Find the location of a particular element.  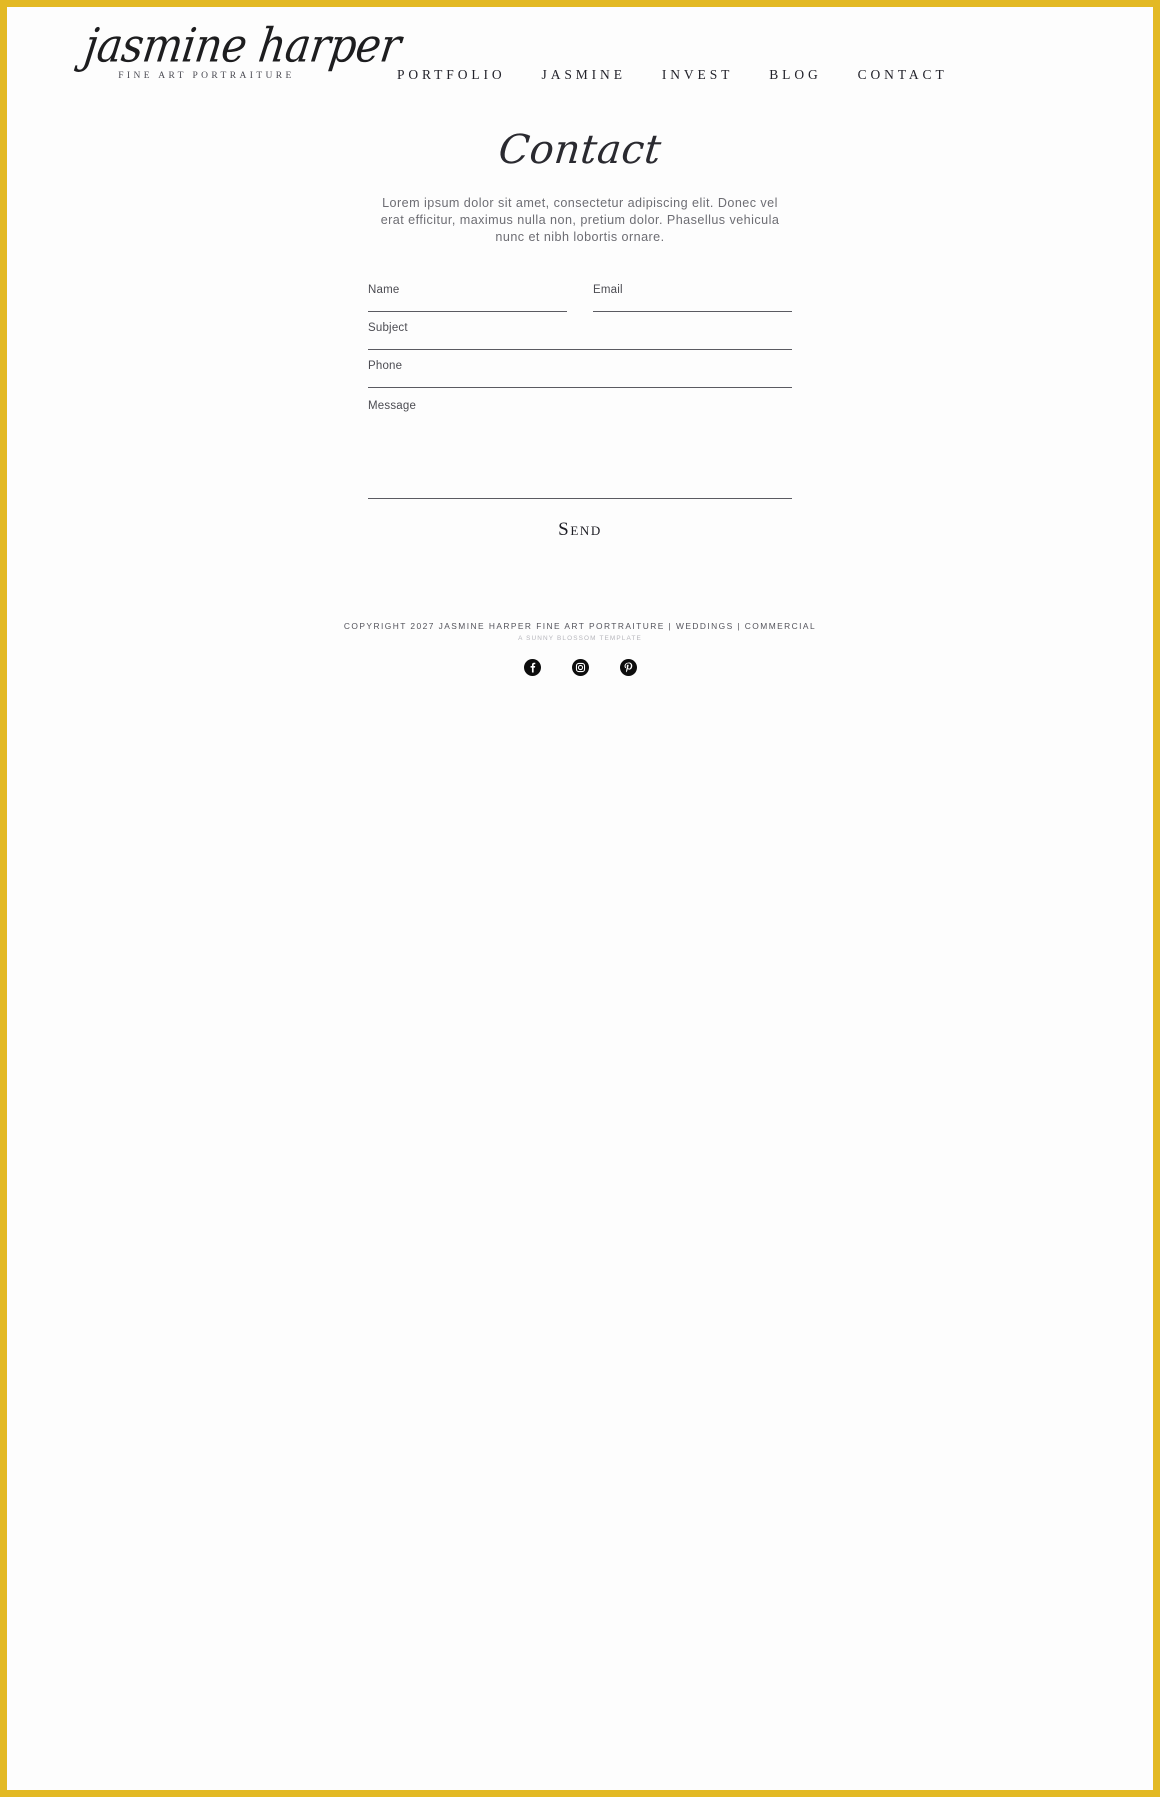

nav-item-contact: CONTACT is located at coordinates (903, 75).